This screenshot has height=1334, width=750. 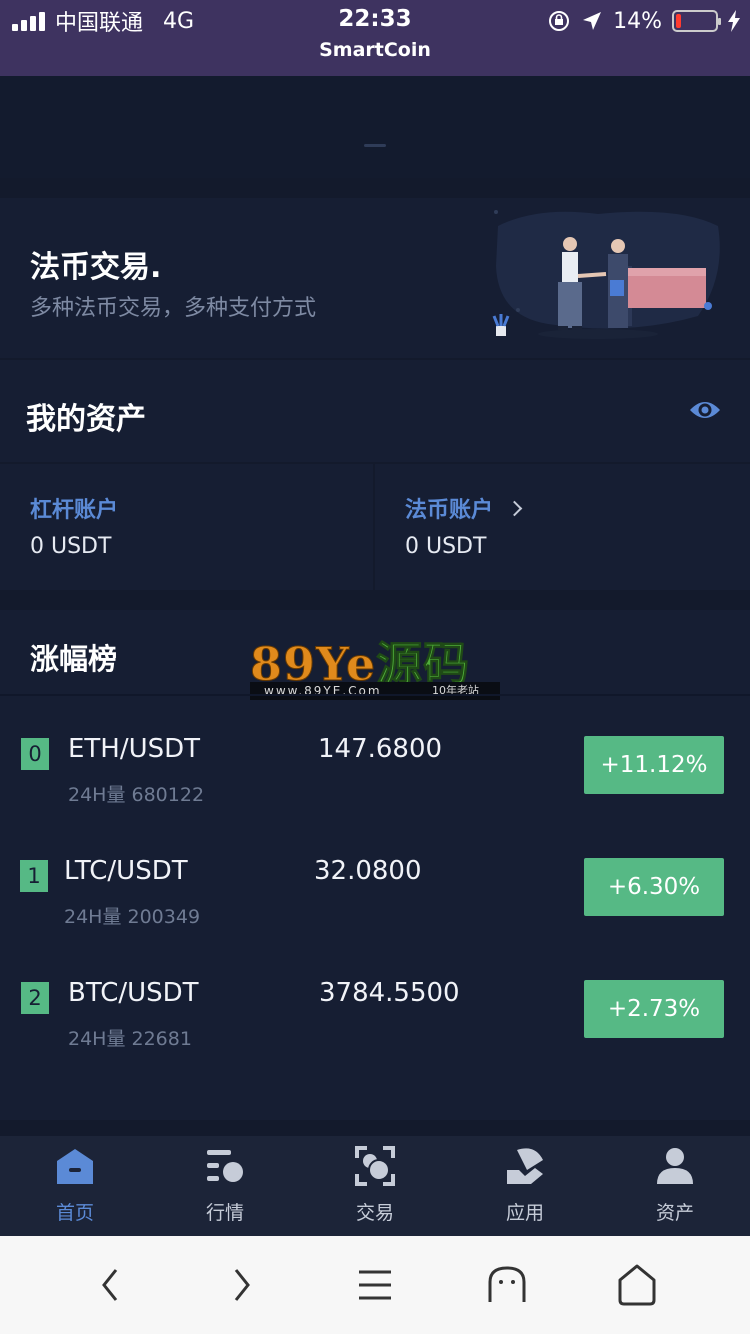 What do you see at coordinates (134, 749) in the screenshot?
I see `pair-name: ETH/USDT` at bounding box center [134, 749].